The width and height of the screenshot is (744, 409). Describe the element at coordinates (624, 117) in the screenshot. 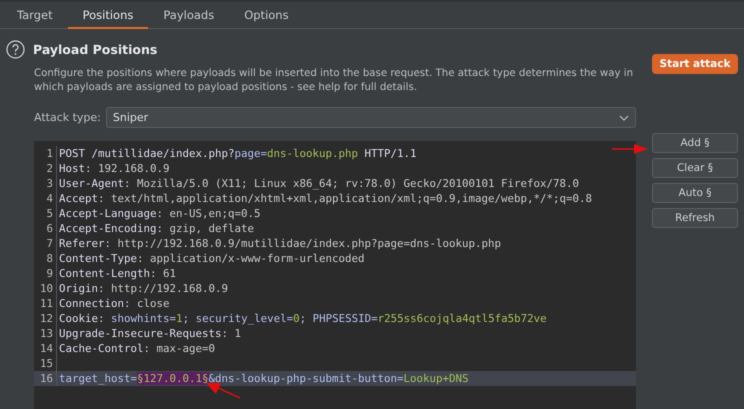

I see `chevron-down-icon` at that location.